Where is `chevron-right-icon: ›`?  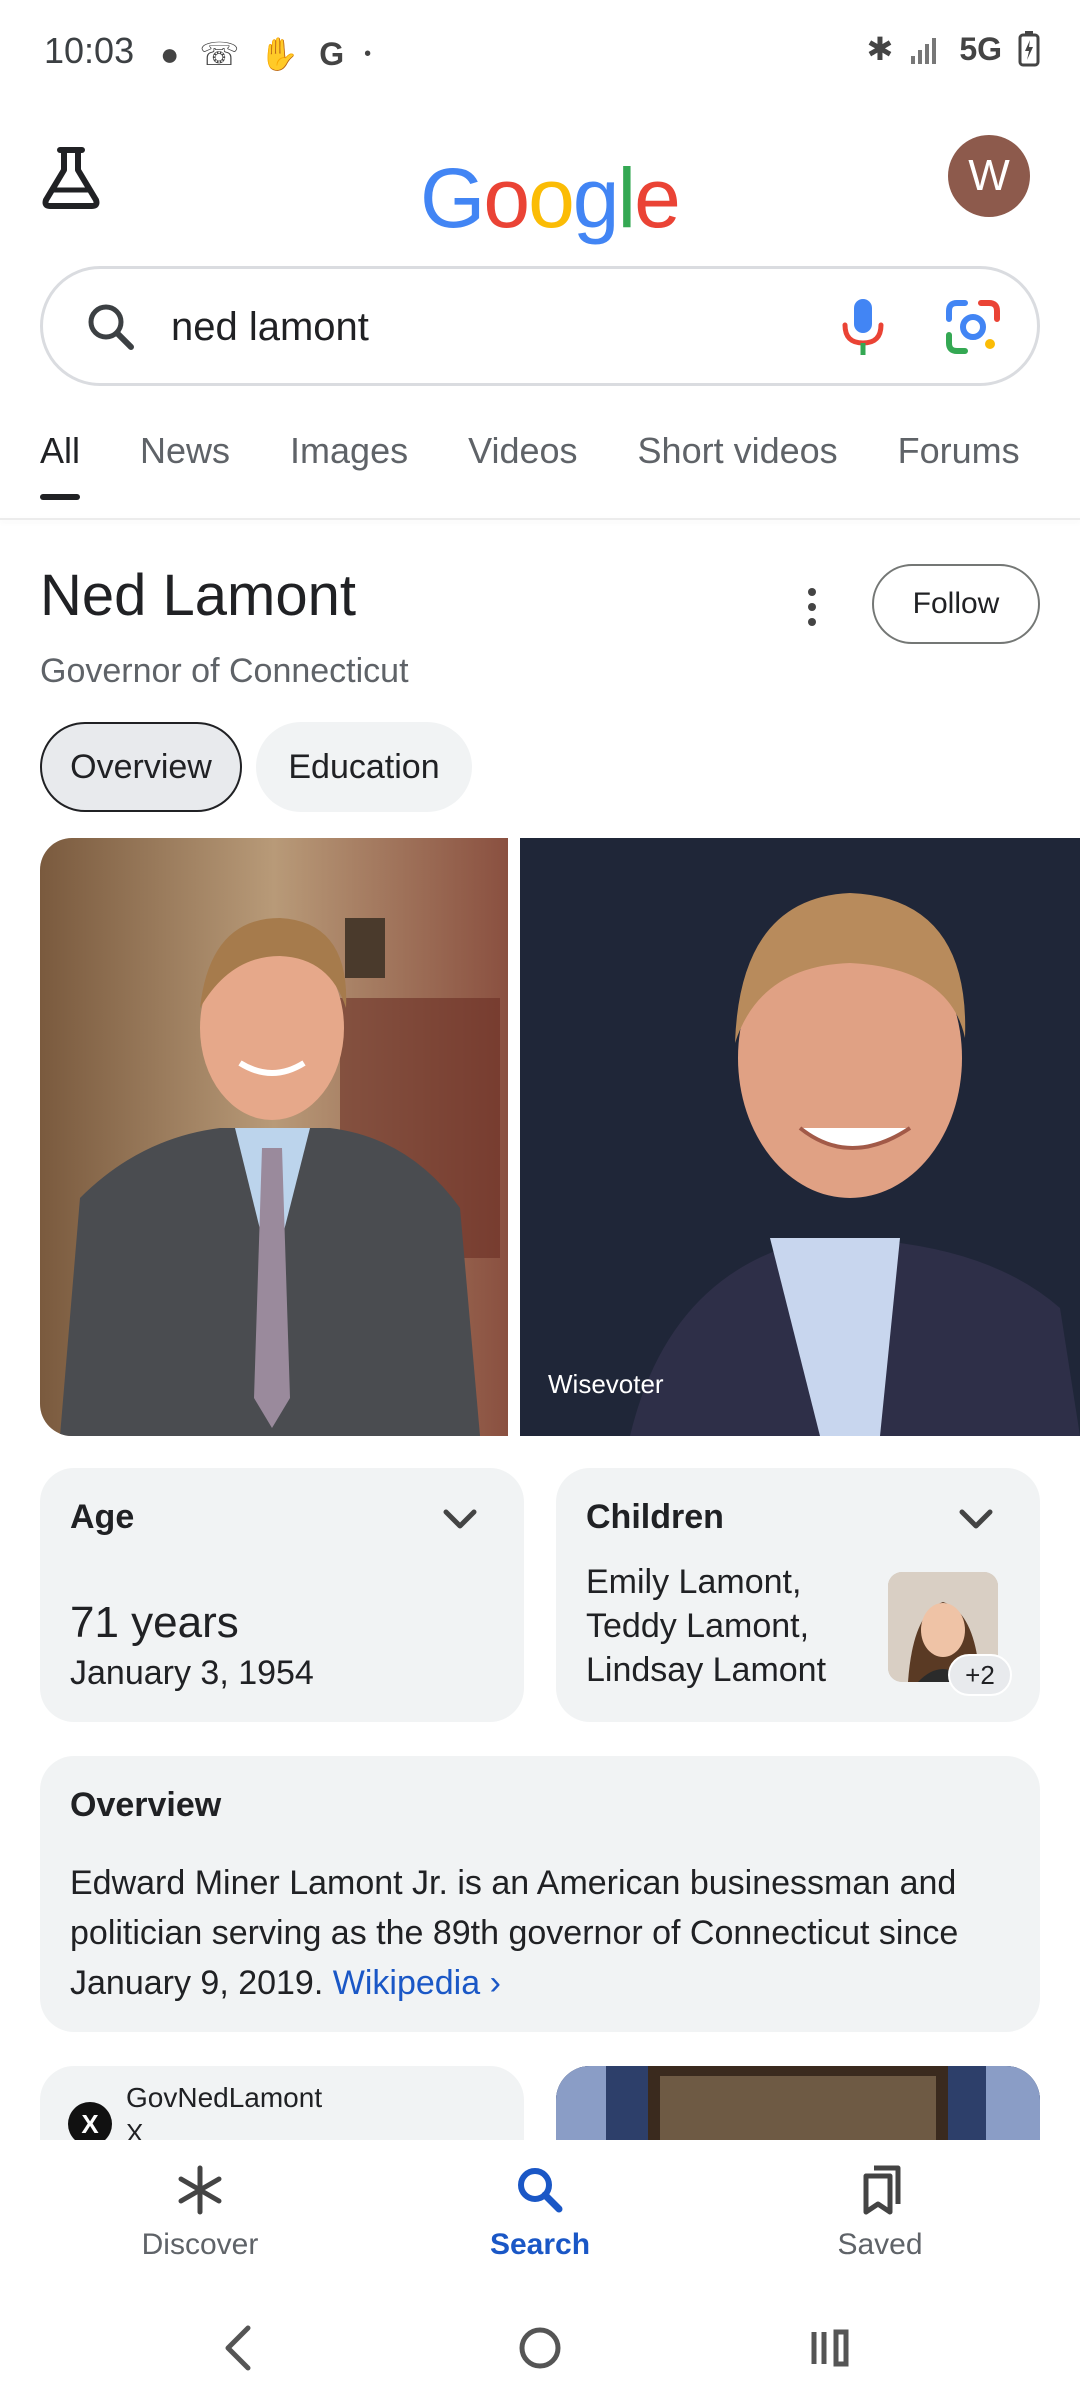 chevron-right-icon: › is located at coordinates (495, 1983).